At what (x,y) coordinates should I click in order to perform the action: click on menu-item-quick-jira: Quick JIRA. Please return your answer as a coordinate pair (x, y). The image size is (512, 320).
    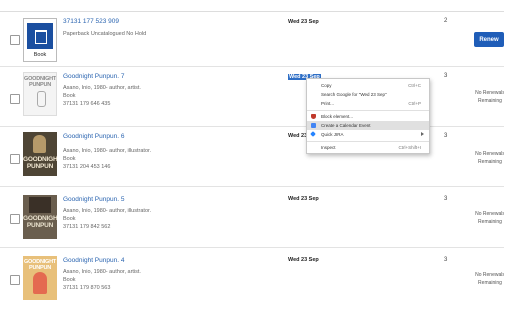
    Looking at the image, I should click on (368, 134).